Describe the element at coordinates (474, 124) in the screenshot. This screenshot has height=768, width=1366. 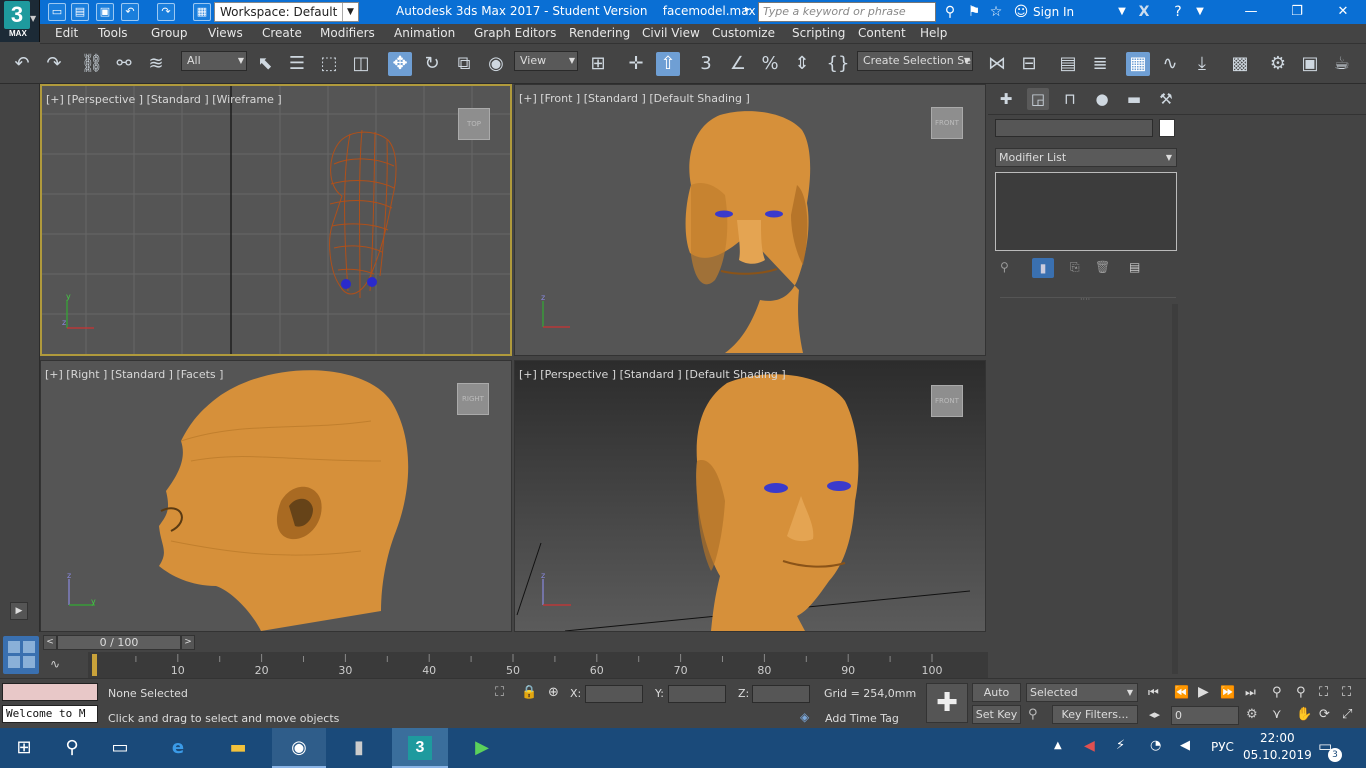
I see `viewcube: TOP` at that location.